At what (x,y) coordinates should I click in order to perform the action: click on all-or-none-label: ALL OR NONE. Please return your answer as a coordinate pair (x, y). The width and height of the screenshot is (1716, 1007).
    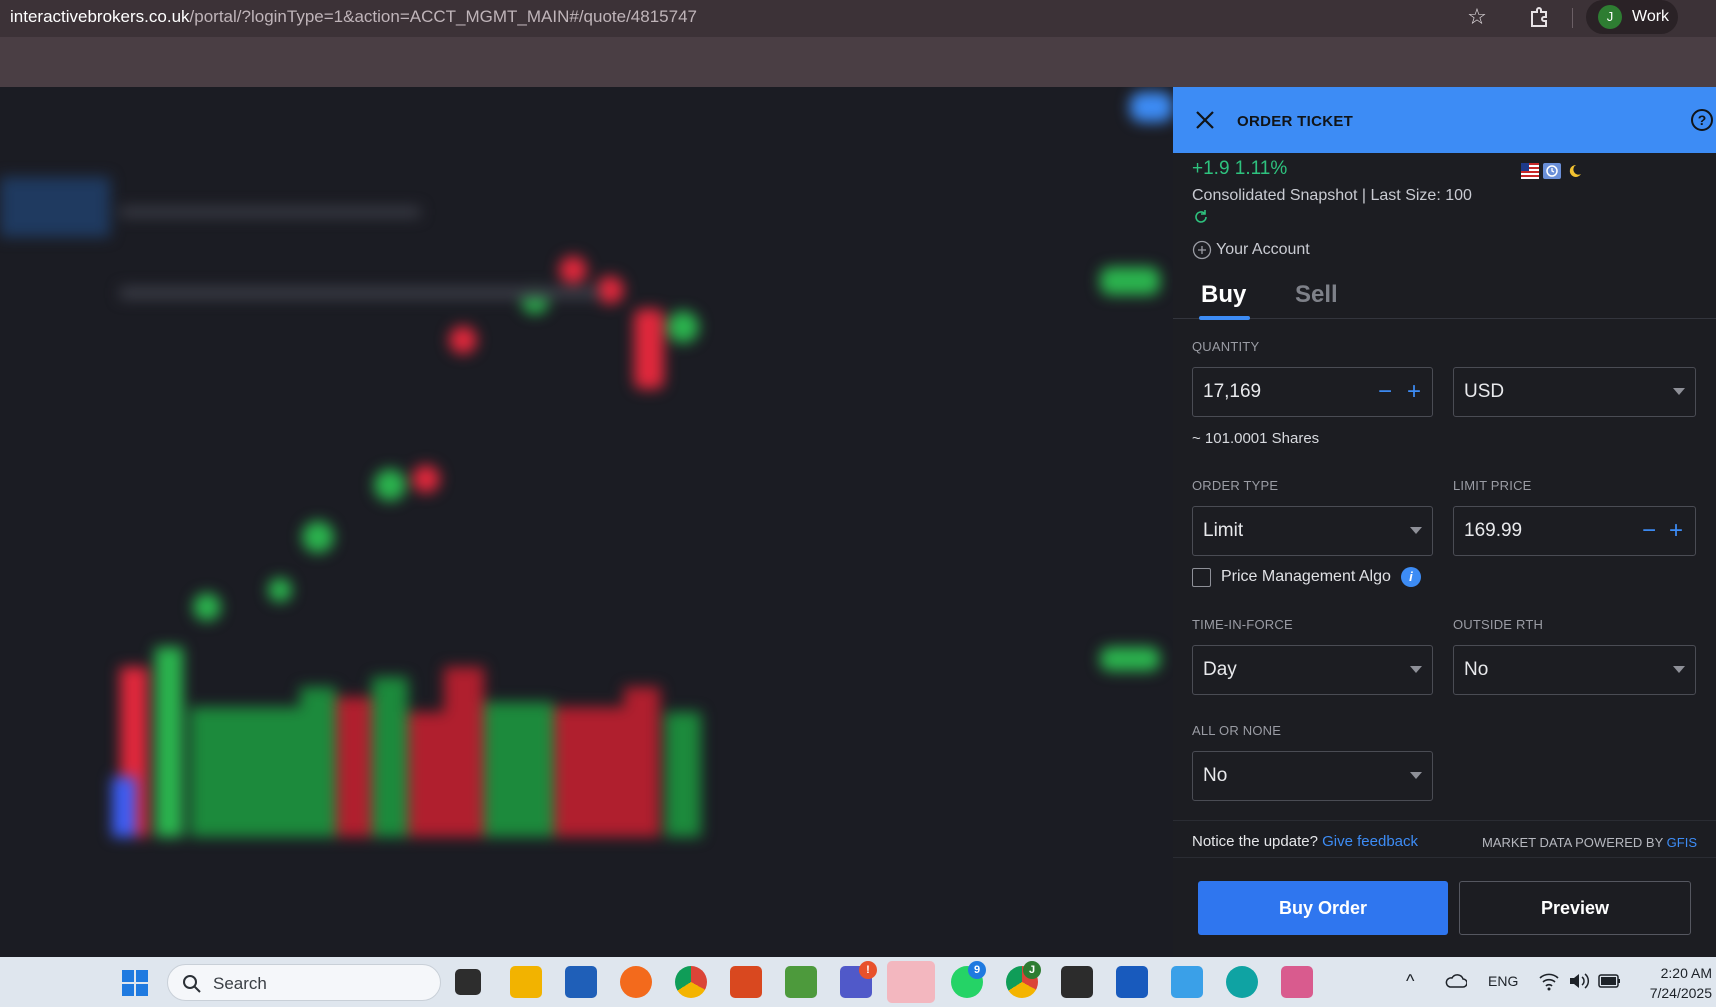
    Looking at the image, I should click on (1237, 730).